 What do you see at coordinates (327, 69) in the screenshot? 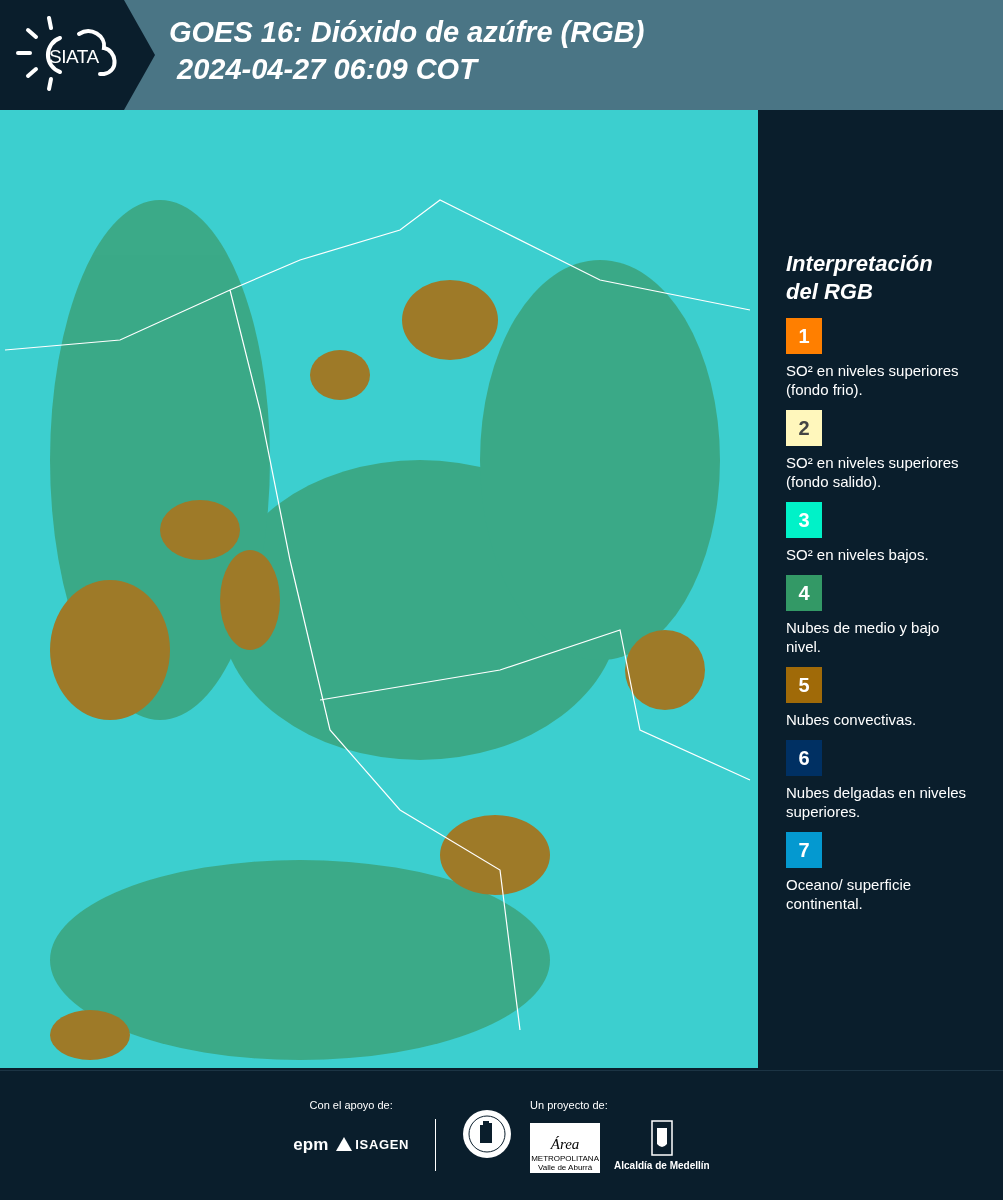
I see `timestamp: 2024-04-27 06:09 COT` at bounding box center [327, 69].